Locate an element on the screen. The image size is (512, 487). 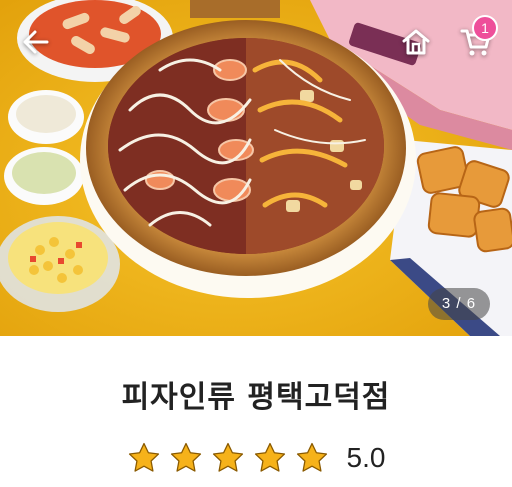
home-button is located at coordinates (416, 42).